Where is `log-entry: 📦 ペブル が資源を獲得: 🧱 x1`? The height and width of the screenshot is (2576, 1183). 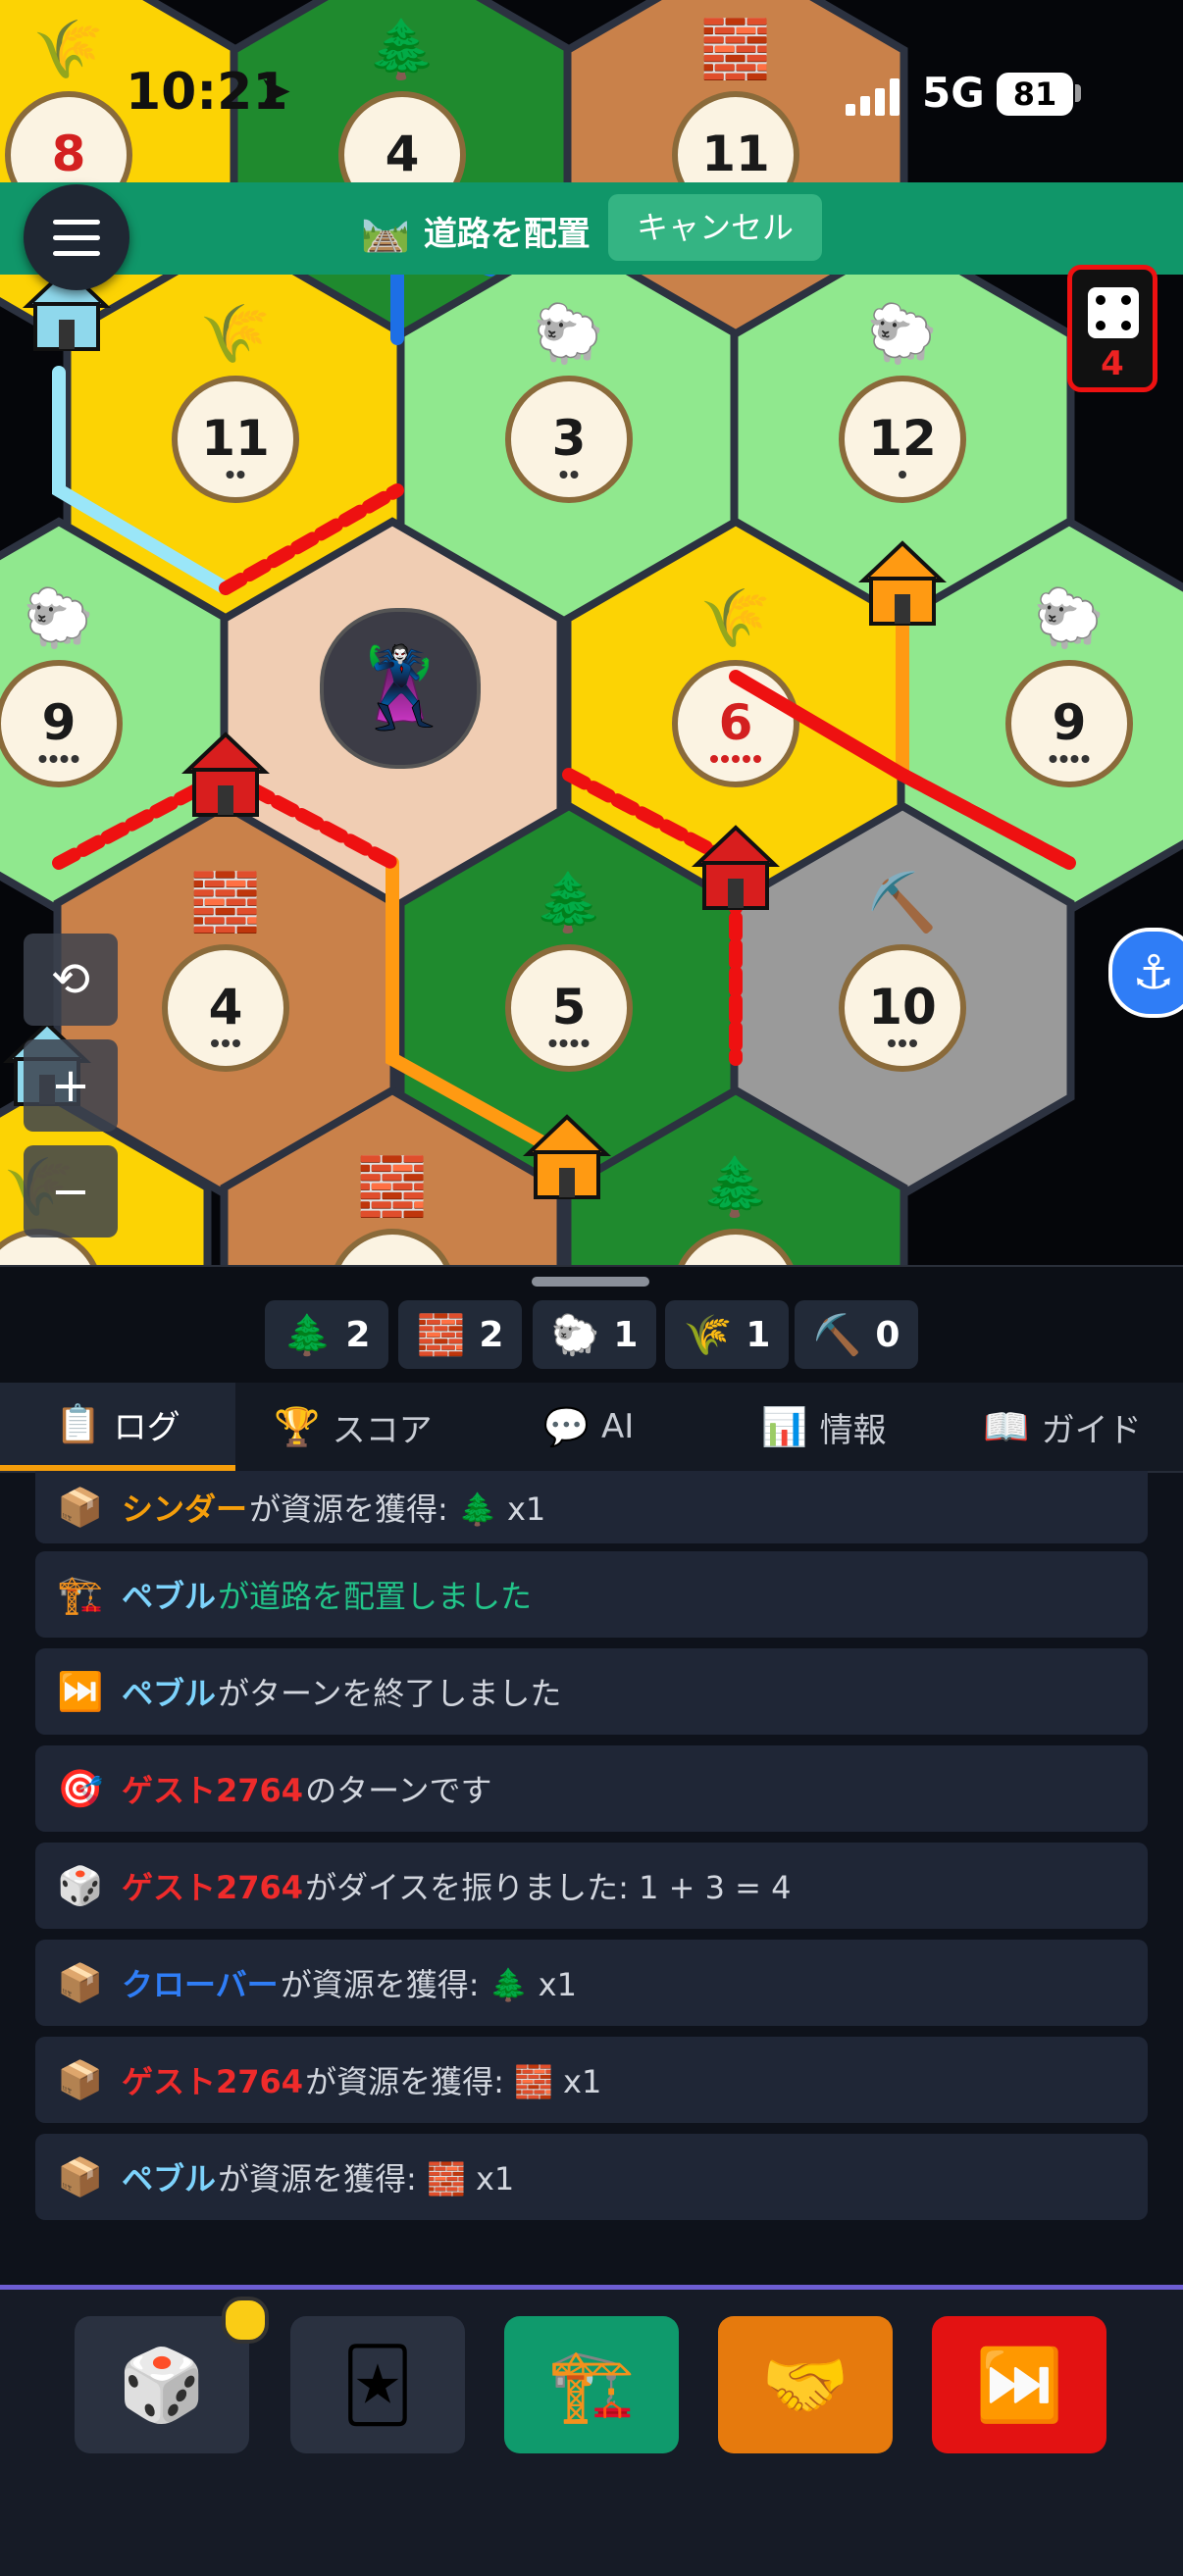 log-entry: 📦 ペブル が資源を獲得: 🧱 x1 is located at coordinates (591, 2177).